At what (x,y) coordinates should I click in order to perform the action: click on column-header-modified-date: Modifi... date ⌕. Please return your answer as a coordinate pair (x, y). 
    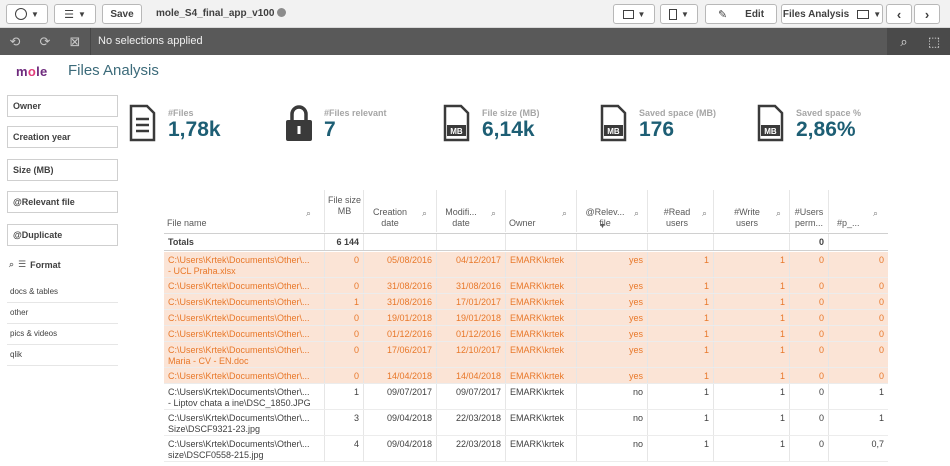
    Looking at the image, I should click on (470, 211).